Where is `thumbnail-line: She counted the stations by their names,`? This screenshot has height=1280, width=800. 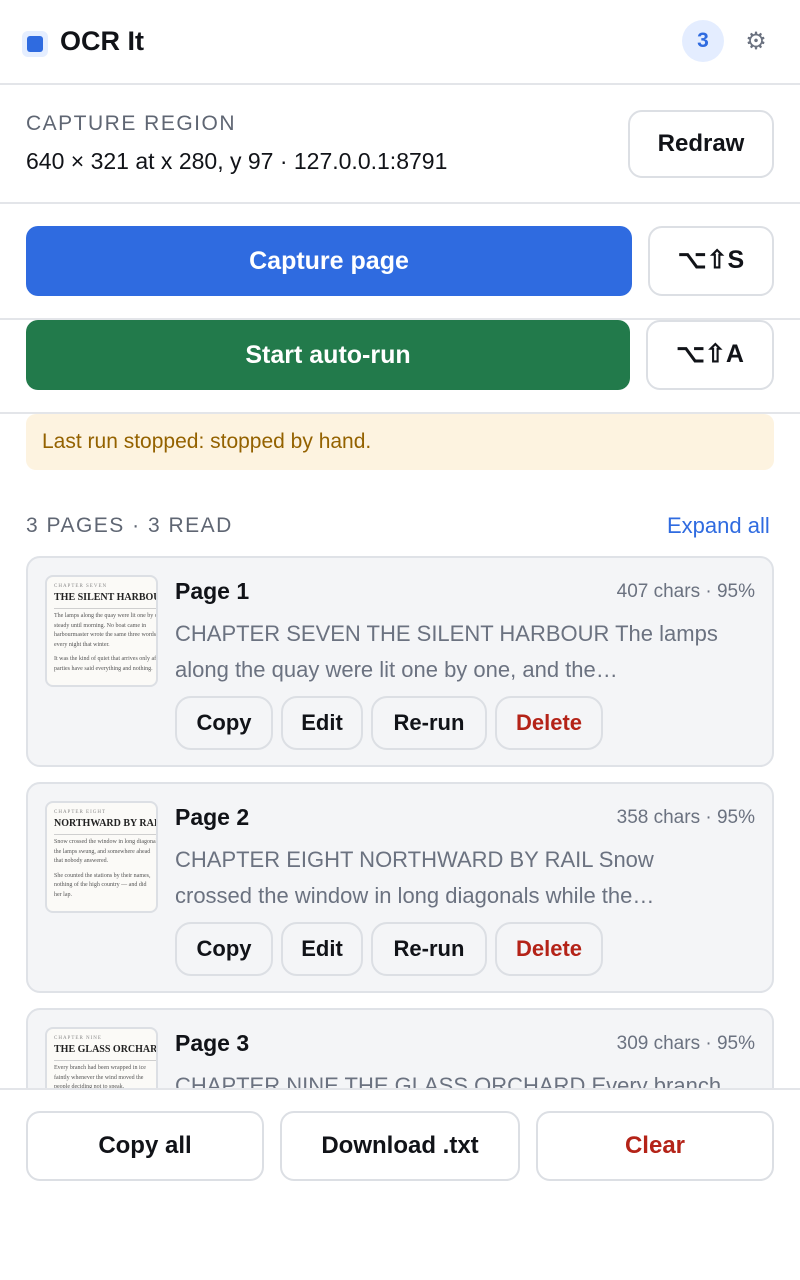 thumbnail-line: She counted the stations by their names, is located at coordinates (102, 875).